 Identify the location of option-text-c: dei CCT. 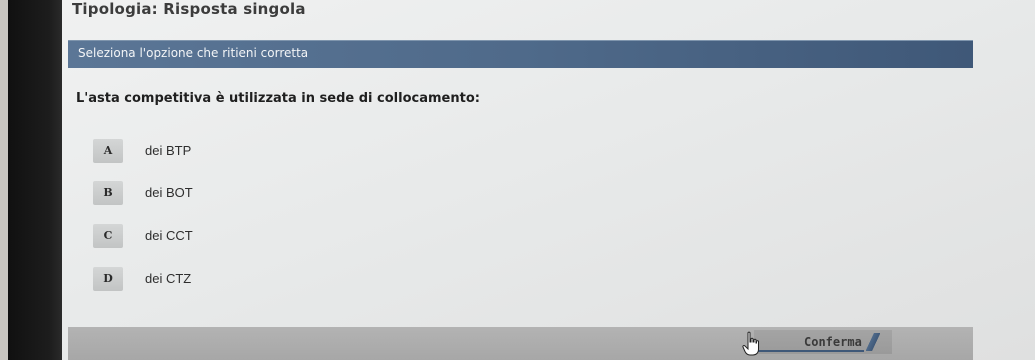
(169, 235).